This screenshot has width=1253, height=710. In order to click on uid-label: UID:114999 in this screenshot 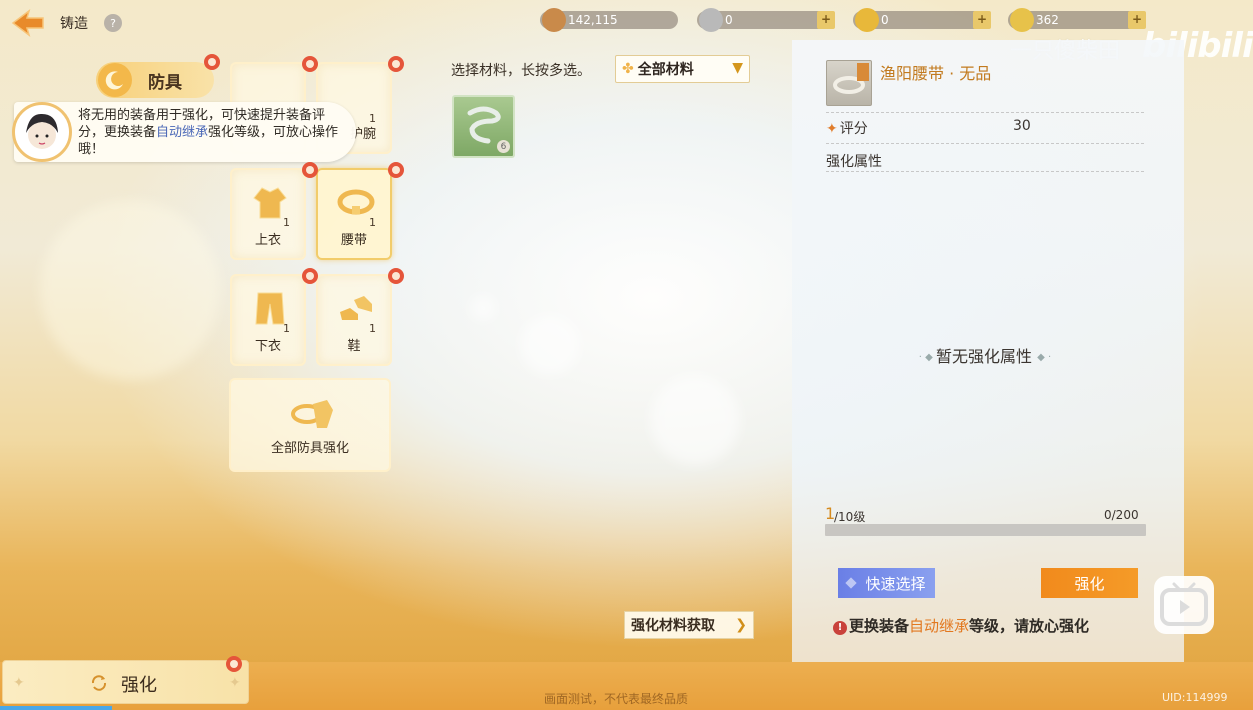, I will do `click(1195, 697)`.